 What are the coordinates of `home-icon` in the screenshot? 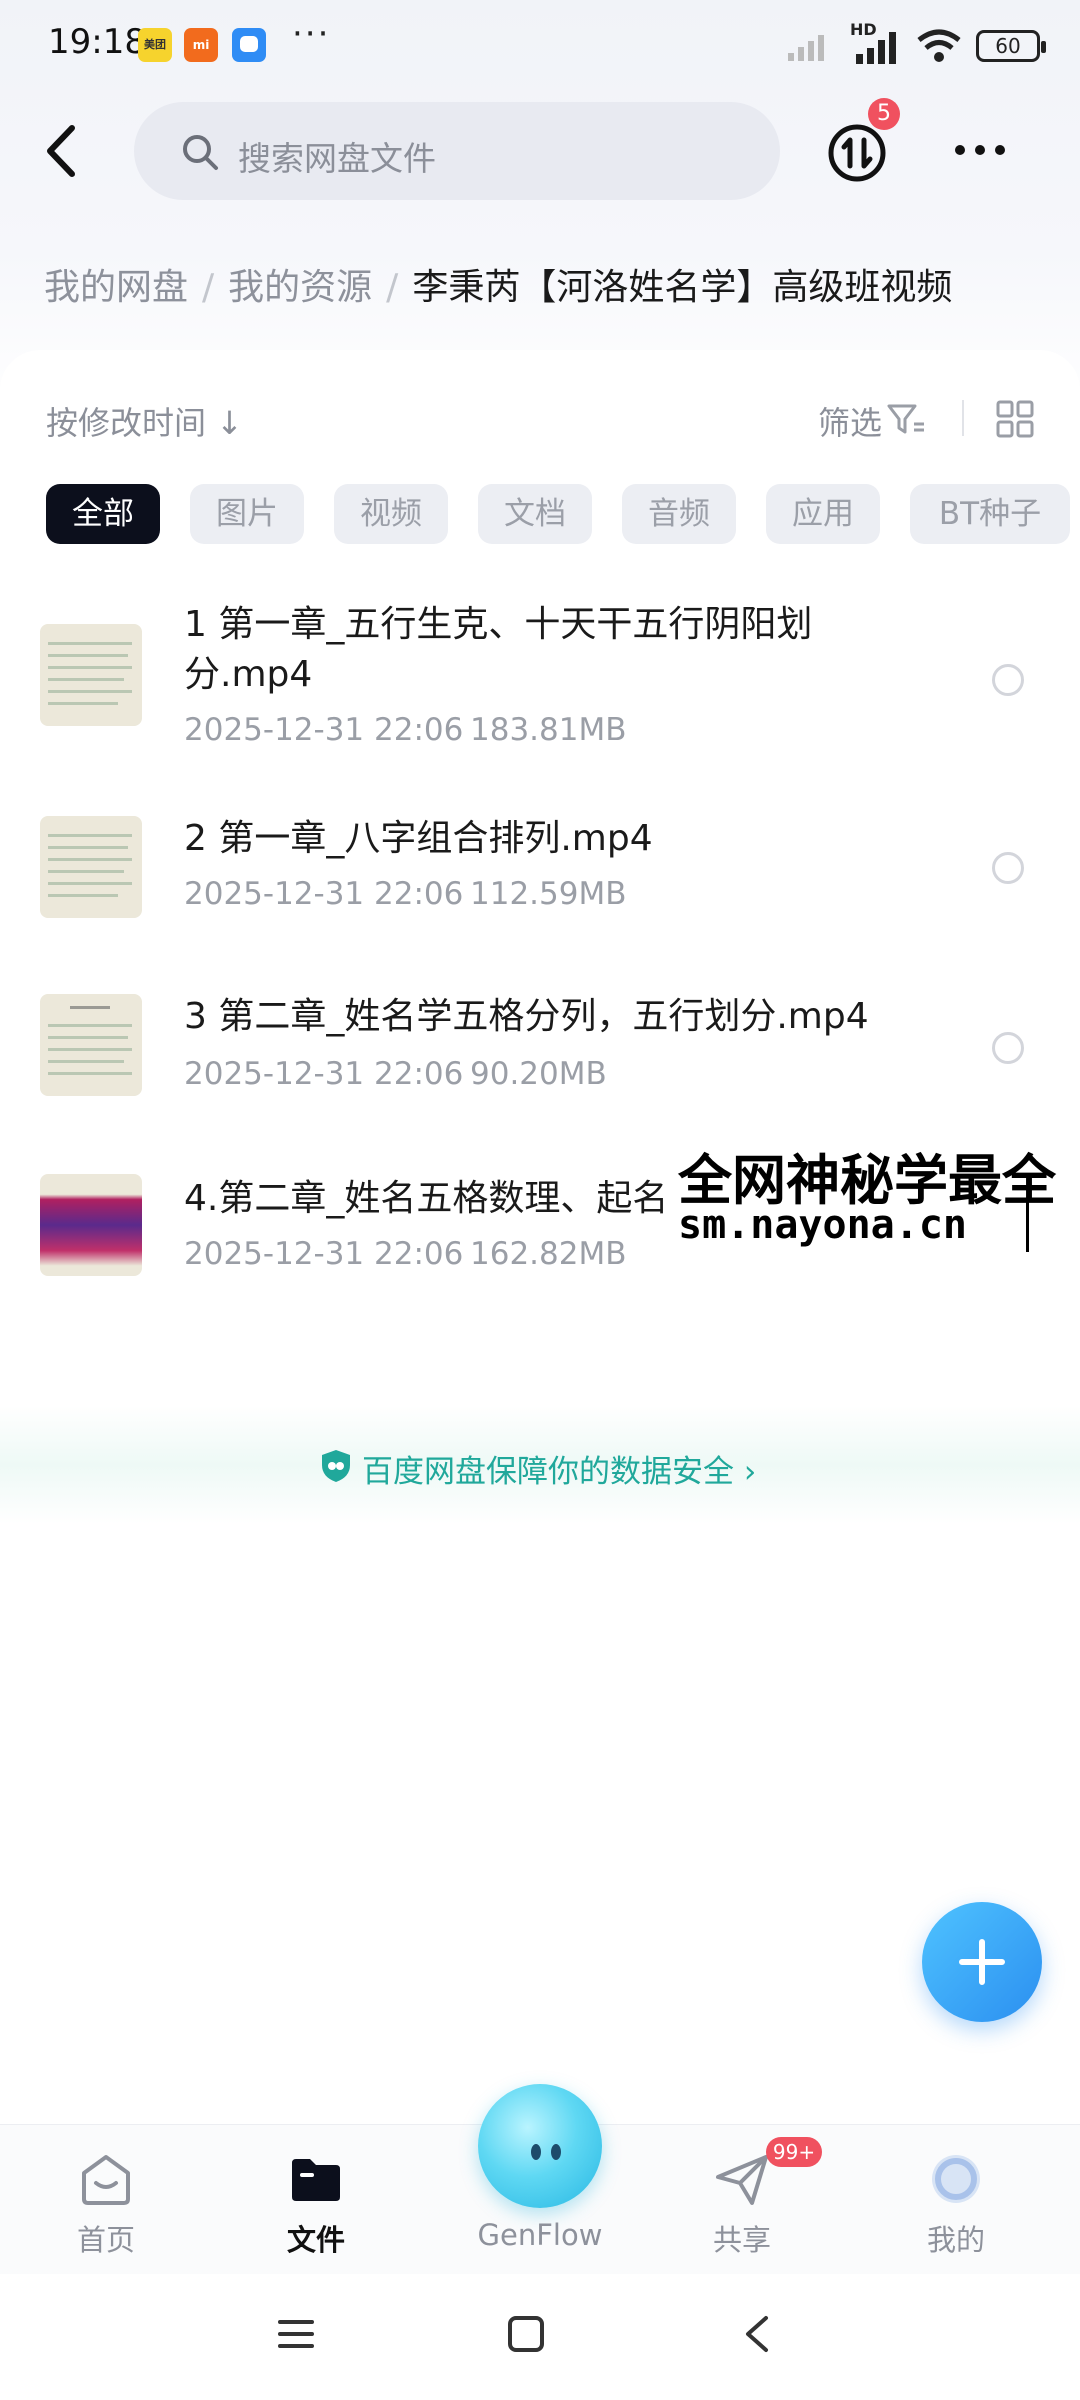 It's located at (106, 2180).